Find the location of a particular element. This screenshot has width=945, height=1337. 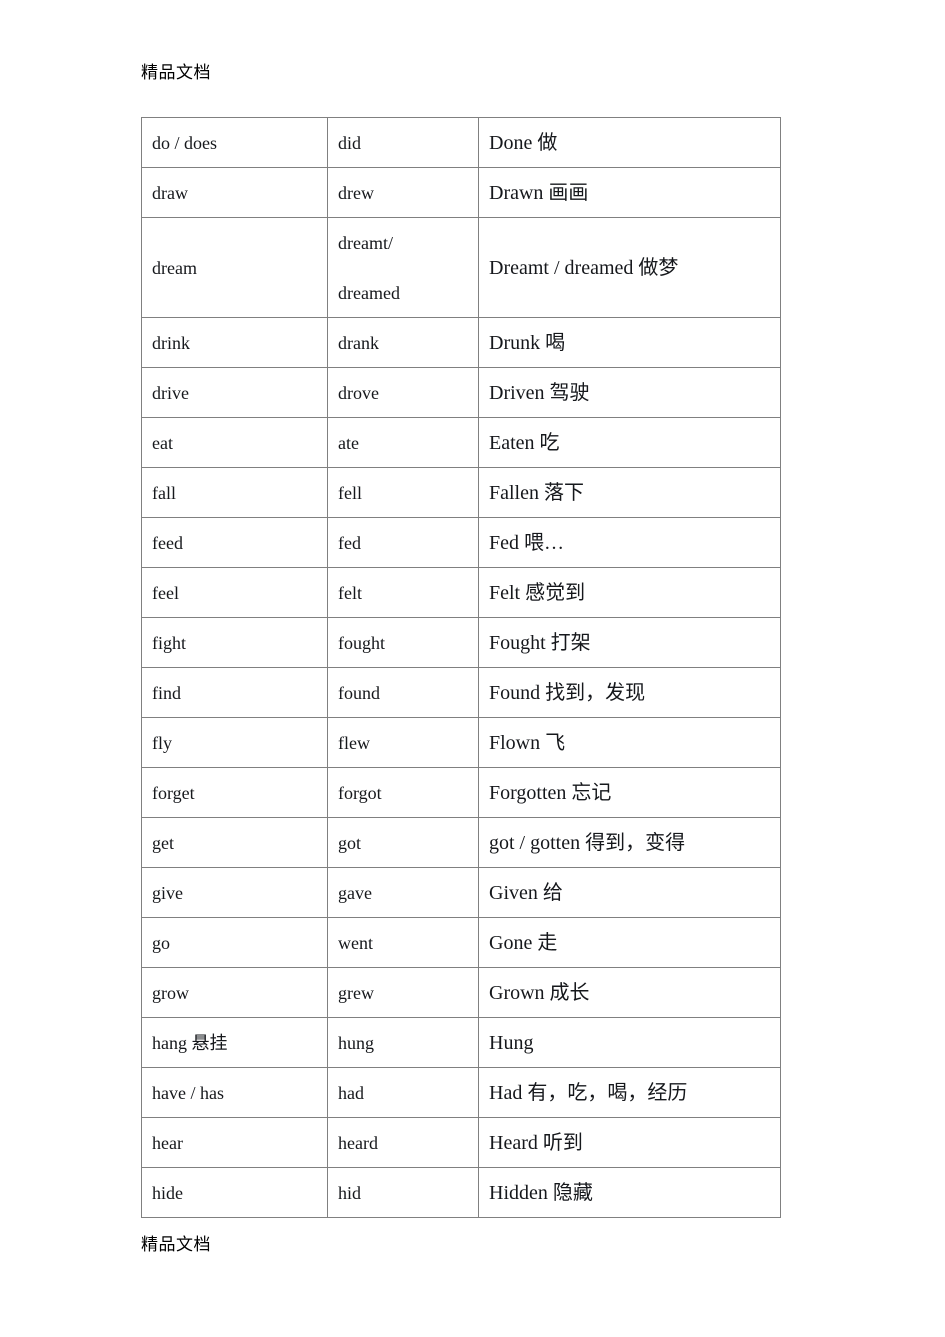

table-row: grow grew Grown 成长 is located at coordinates (461, 992).